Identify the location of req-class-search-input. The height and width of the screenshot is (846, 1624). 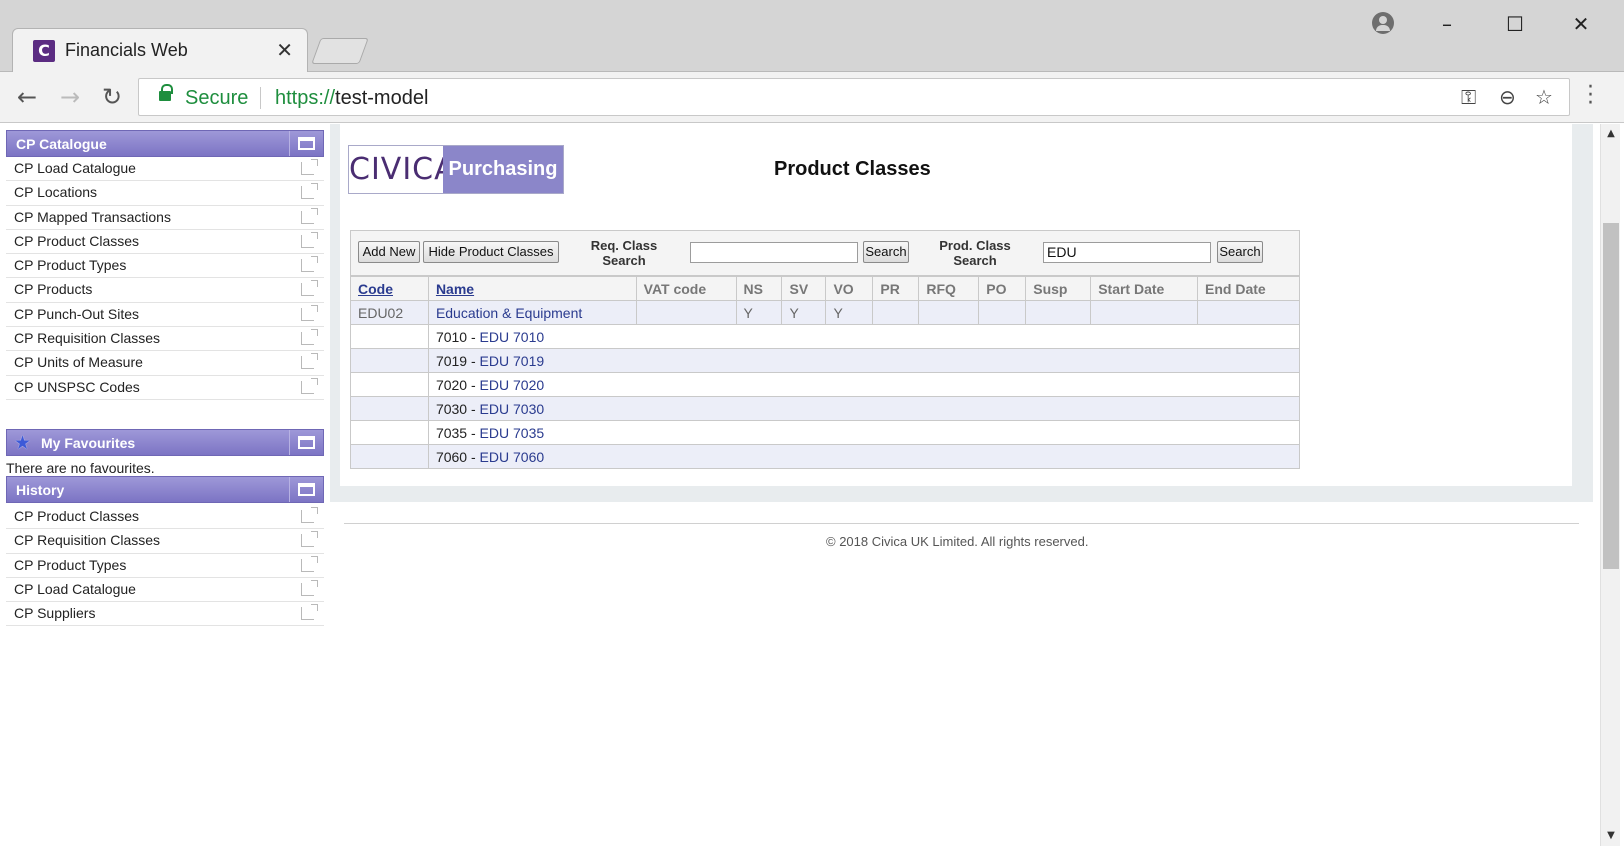
(774, 252).